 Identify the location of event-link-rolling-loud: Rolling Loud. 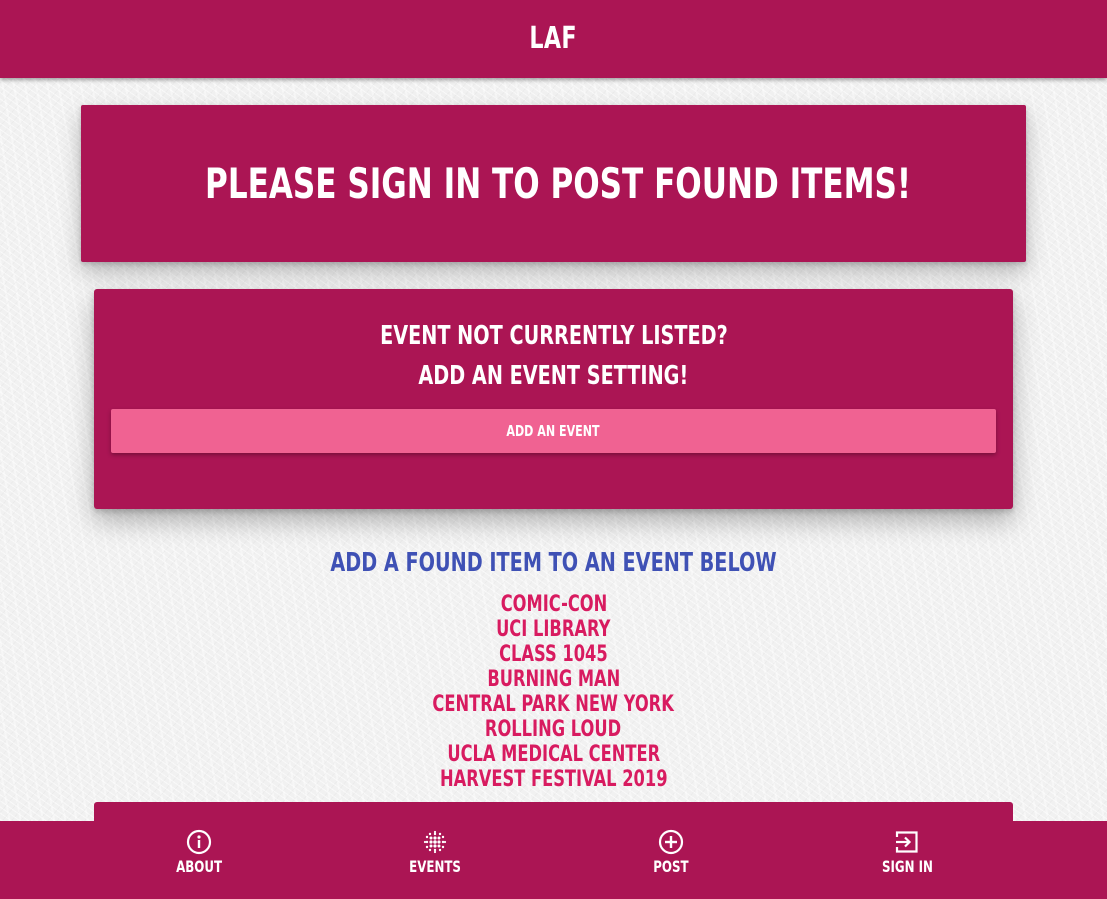
(553, 729).